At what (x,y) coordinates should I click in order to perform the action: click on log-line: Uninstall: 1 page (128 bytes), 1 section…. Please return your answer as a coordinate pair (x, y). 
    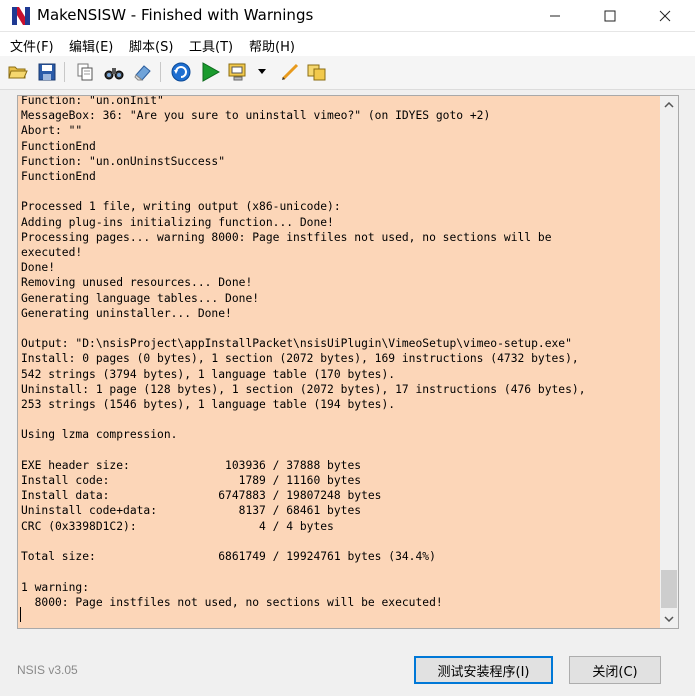
    Looking at the image, I should click on (303, 389).